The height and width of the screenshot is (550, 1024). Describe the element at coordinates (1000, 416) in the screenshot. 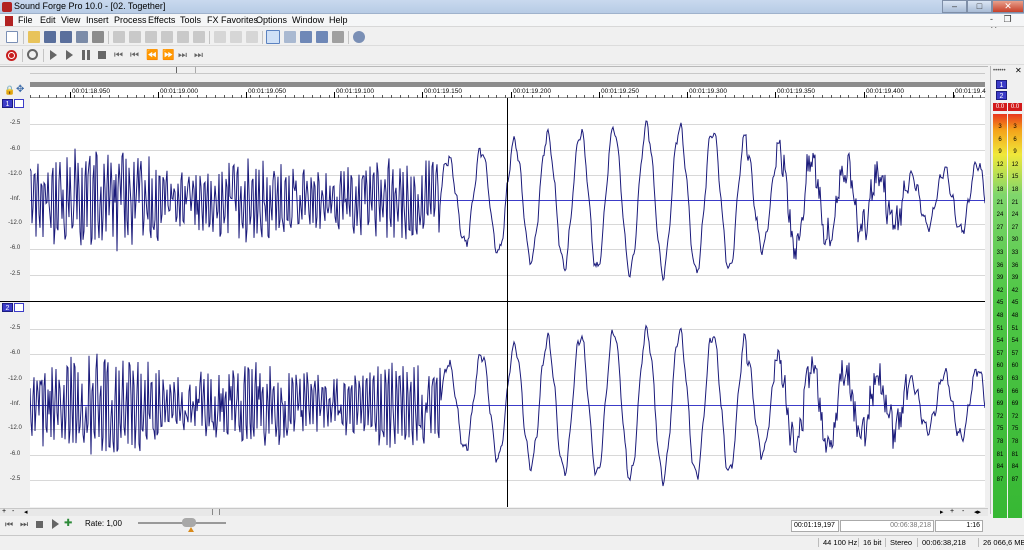

I see `meter-scale-label: 72` at that location.